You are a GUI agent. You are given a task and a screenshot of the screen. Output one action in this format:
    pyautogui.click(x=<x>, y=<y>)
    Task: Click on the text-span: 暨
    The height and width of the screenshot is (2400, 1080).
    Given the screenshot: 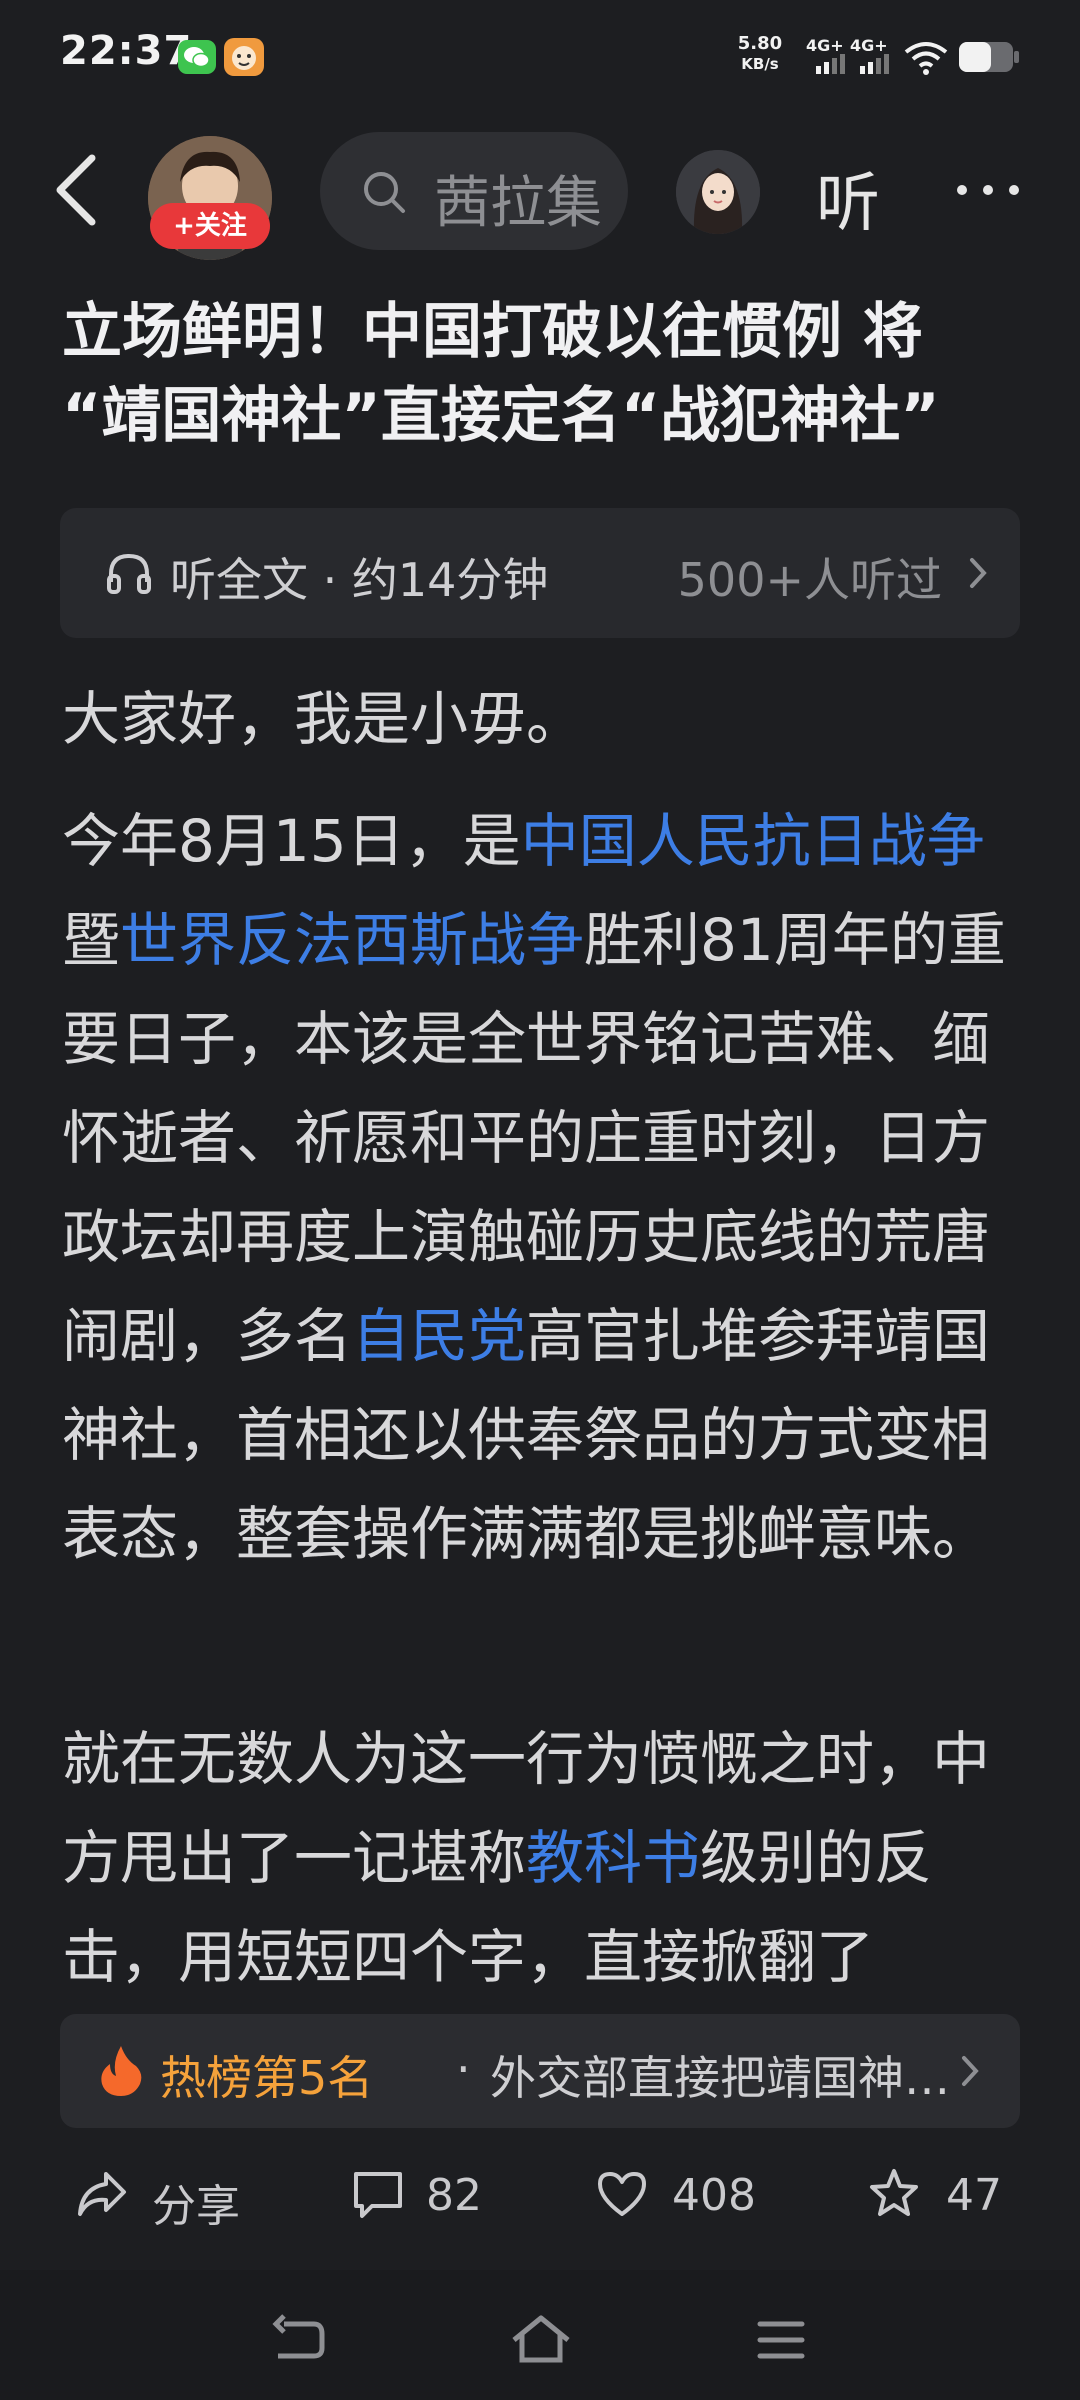 What is the action you would take?
    pyautogui.click(x=91, y=940)
    